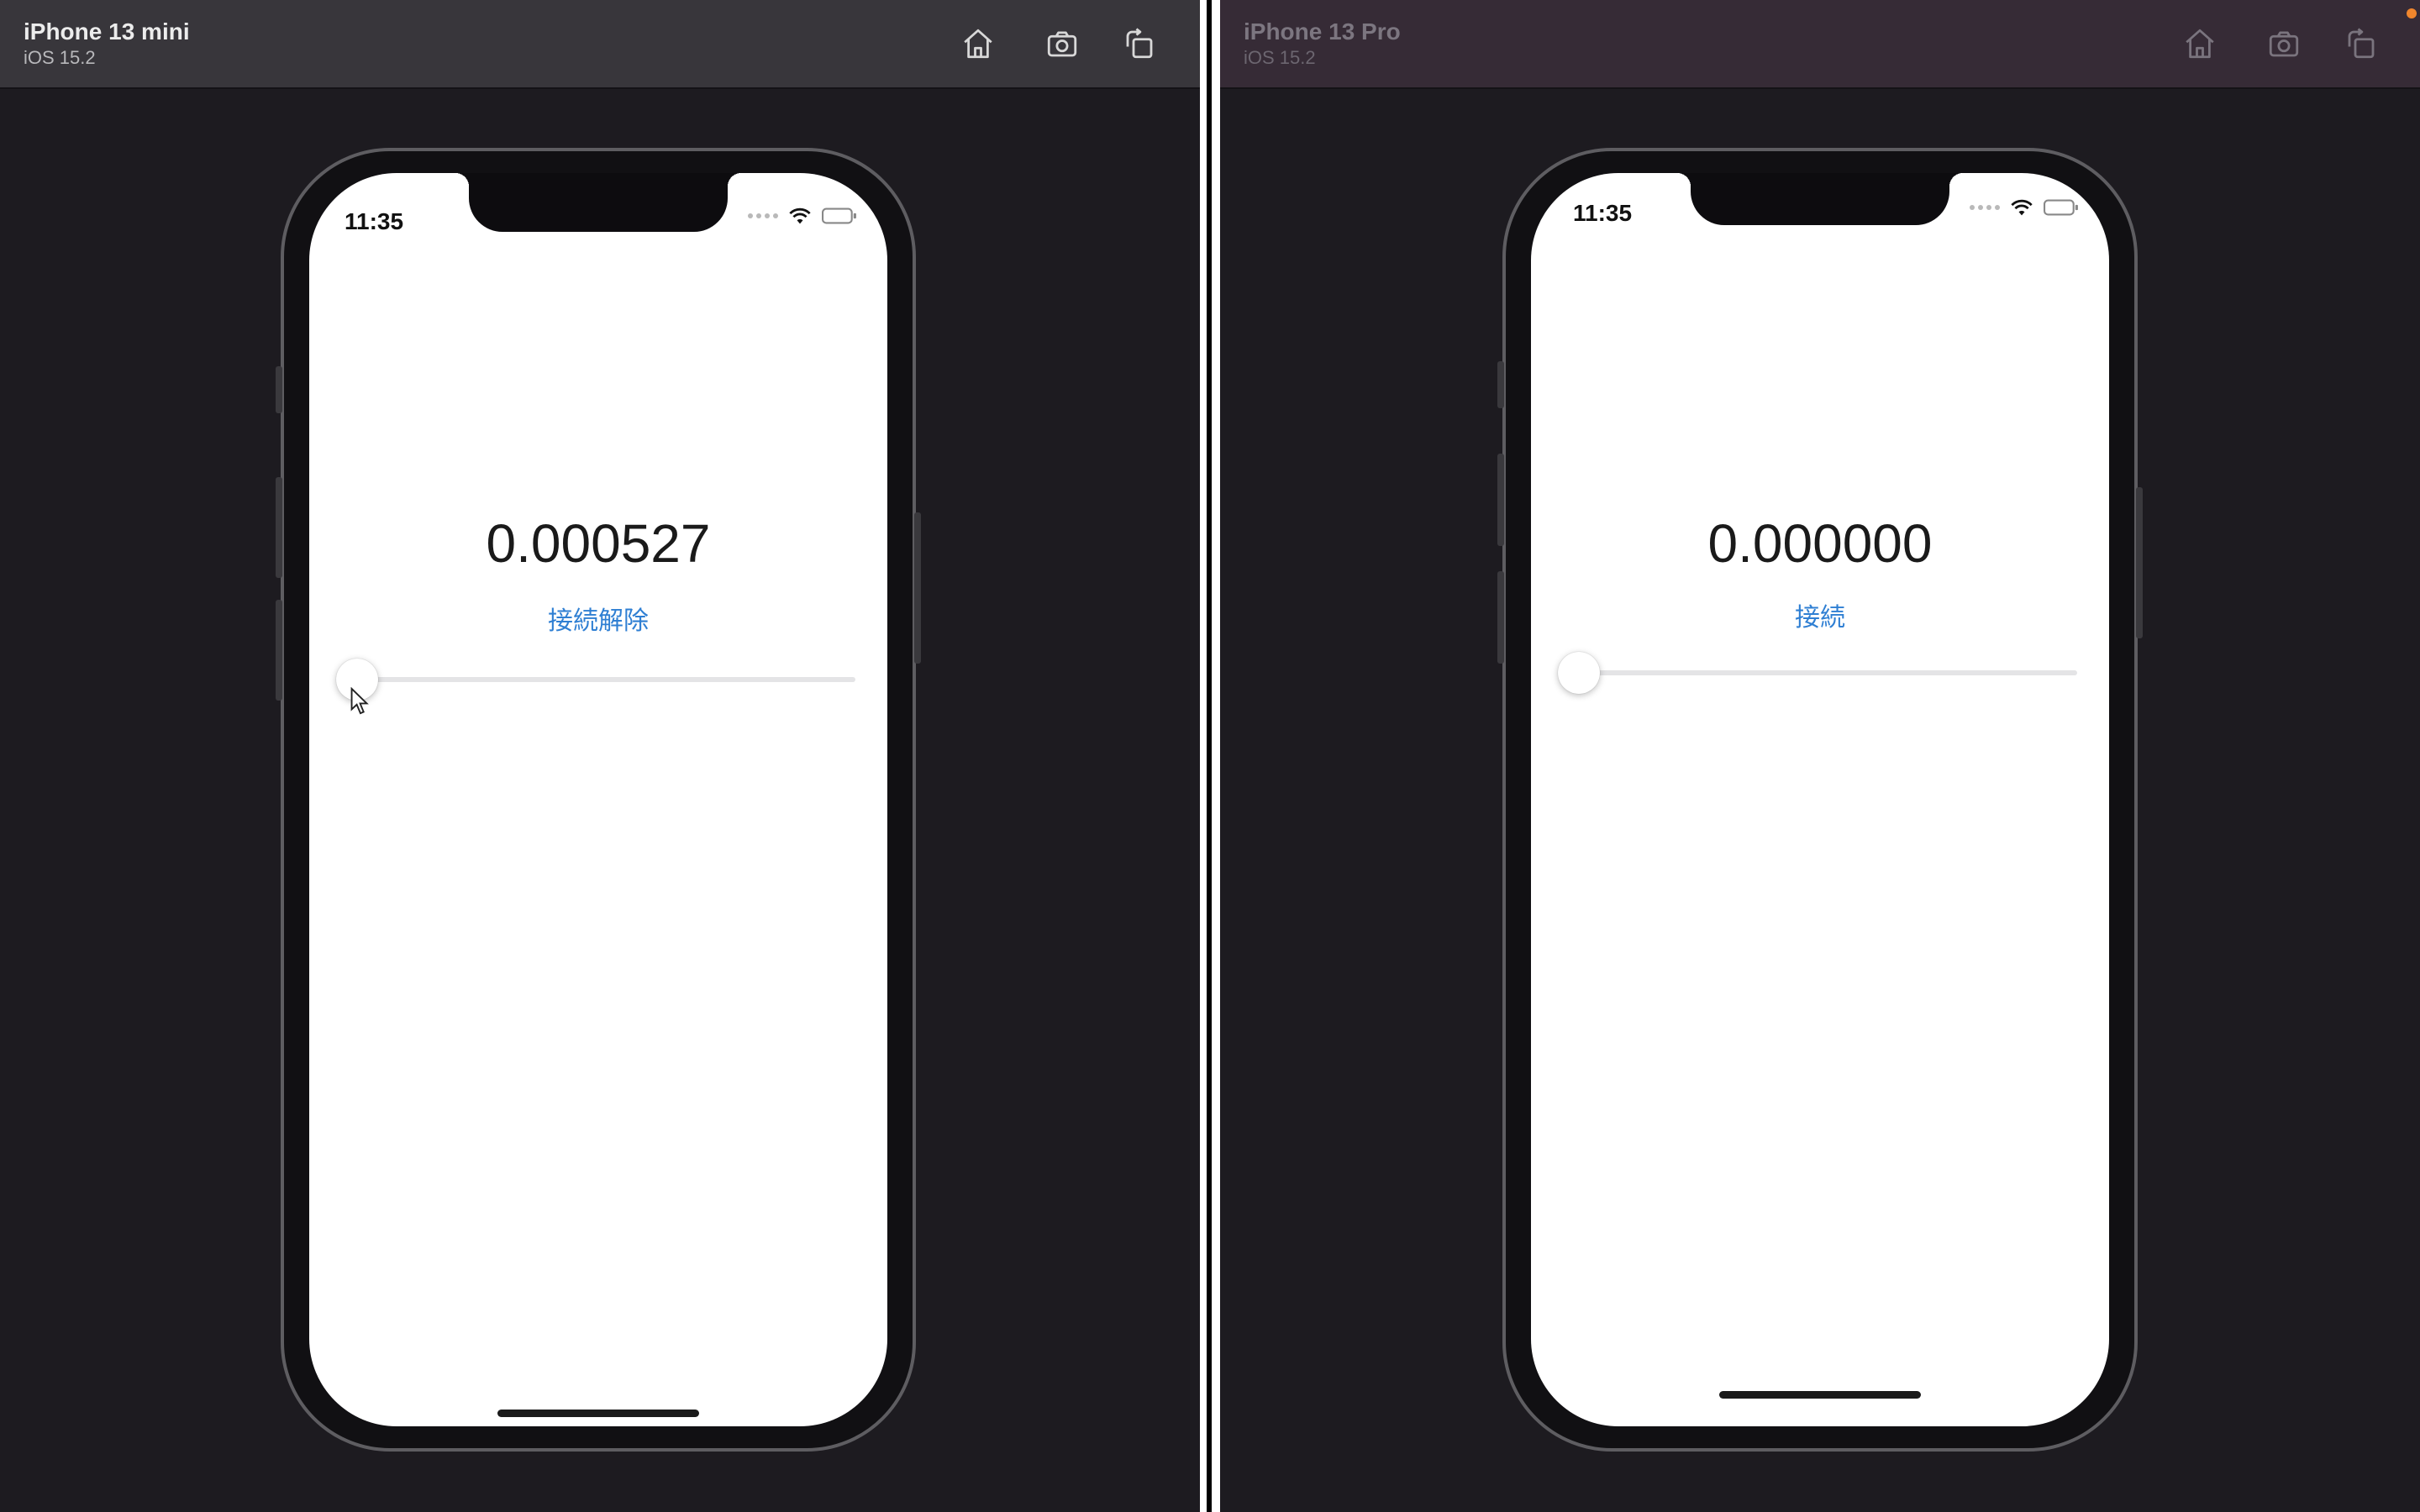 Image resolution: width=2420 pixels, height=1512 pixels. I want to click on notification-dot, so click(2412, 13).